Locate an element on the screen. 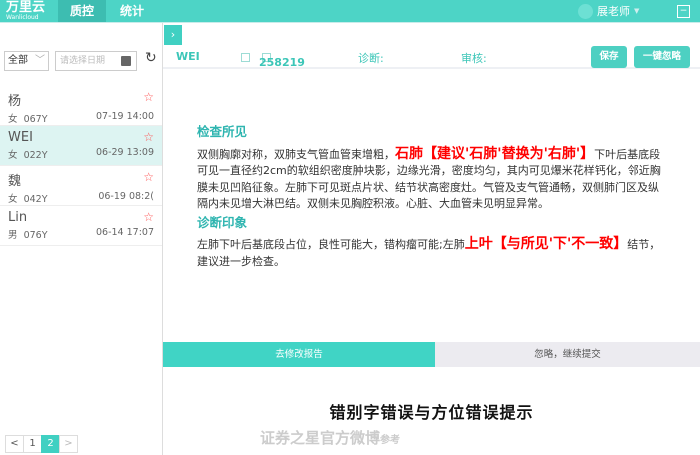 The image size is (700, 455). minimize-icon: − is located at coordinates (683, 11).